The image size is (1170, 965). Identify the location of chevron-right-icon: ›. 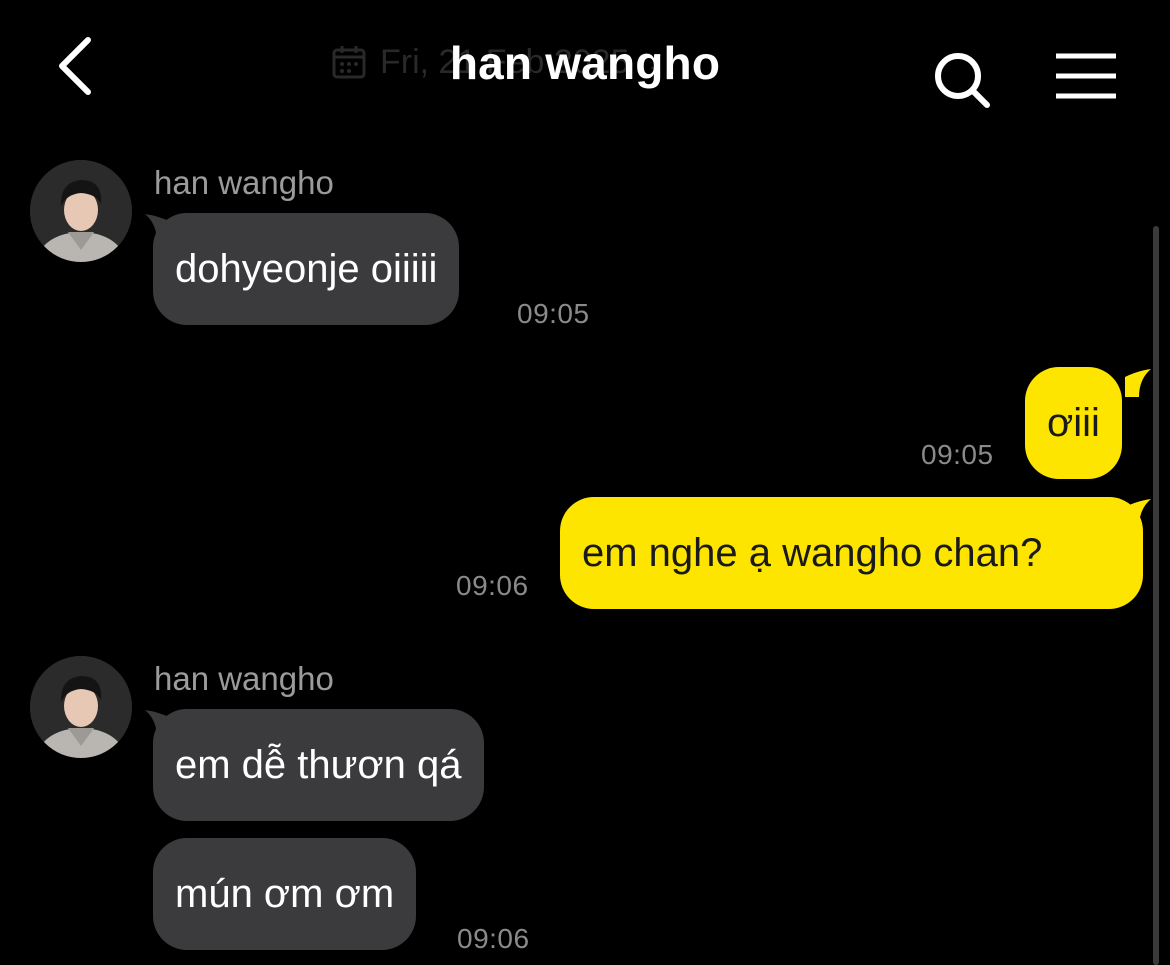
(654, 61).